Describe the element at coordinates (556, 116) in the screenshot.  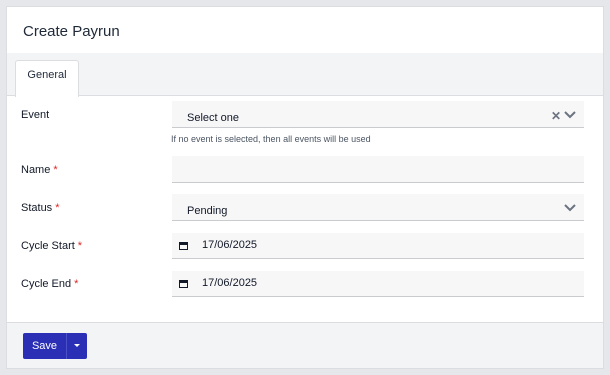
I see `close-icon: ✕` at that location.